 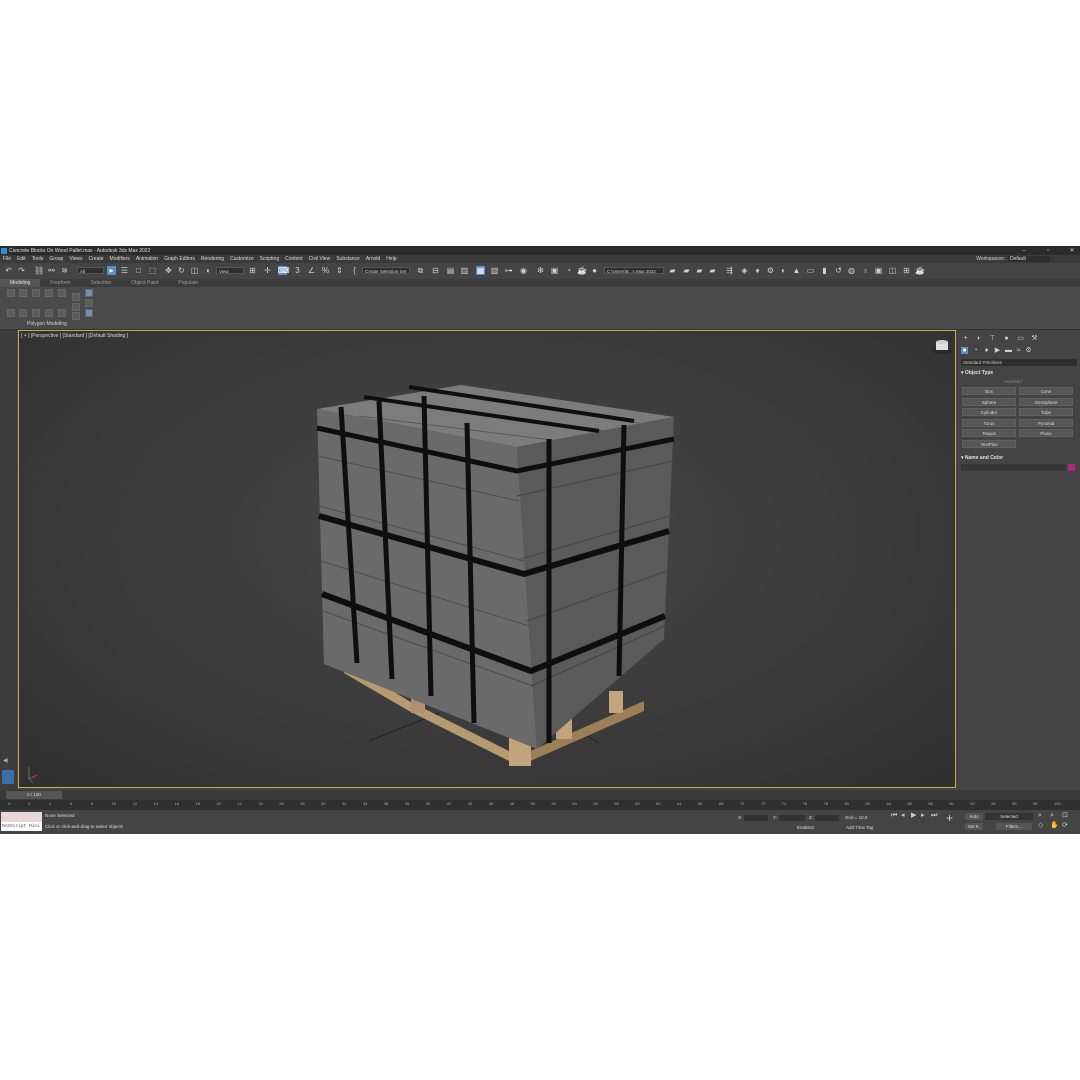 I want to click on schematic-view-icon: ⊶, so click(x=508, y=270).